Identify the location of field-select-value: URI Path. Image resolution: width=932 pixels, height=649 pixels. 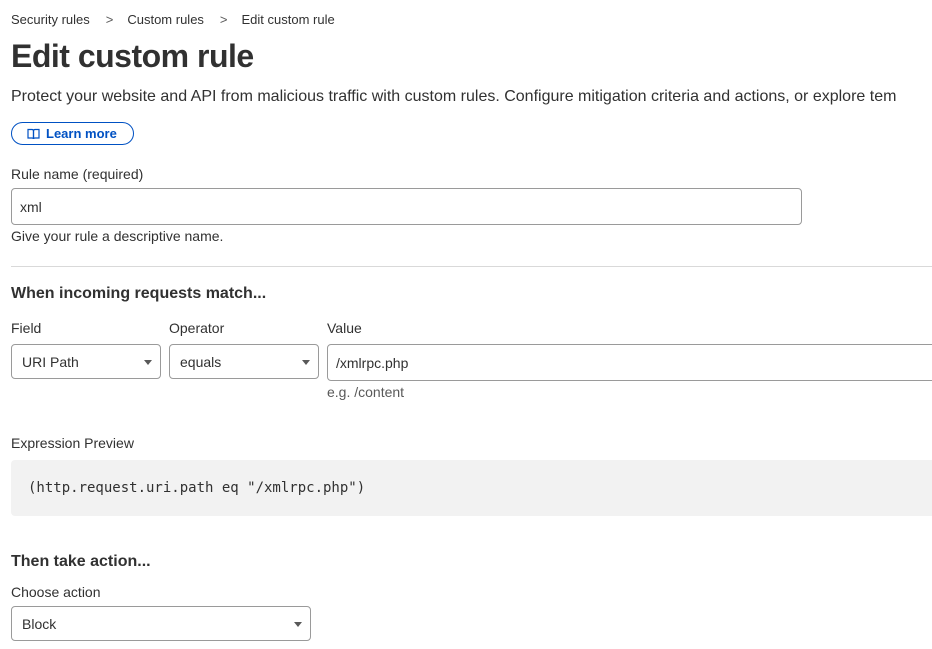
(50, 361).